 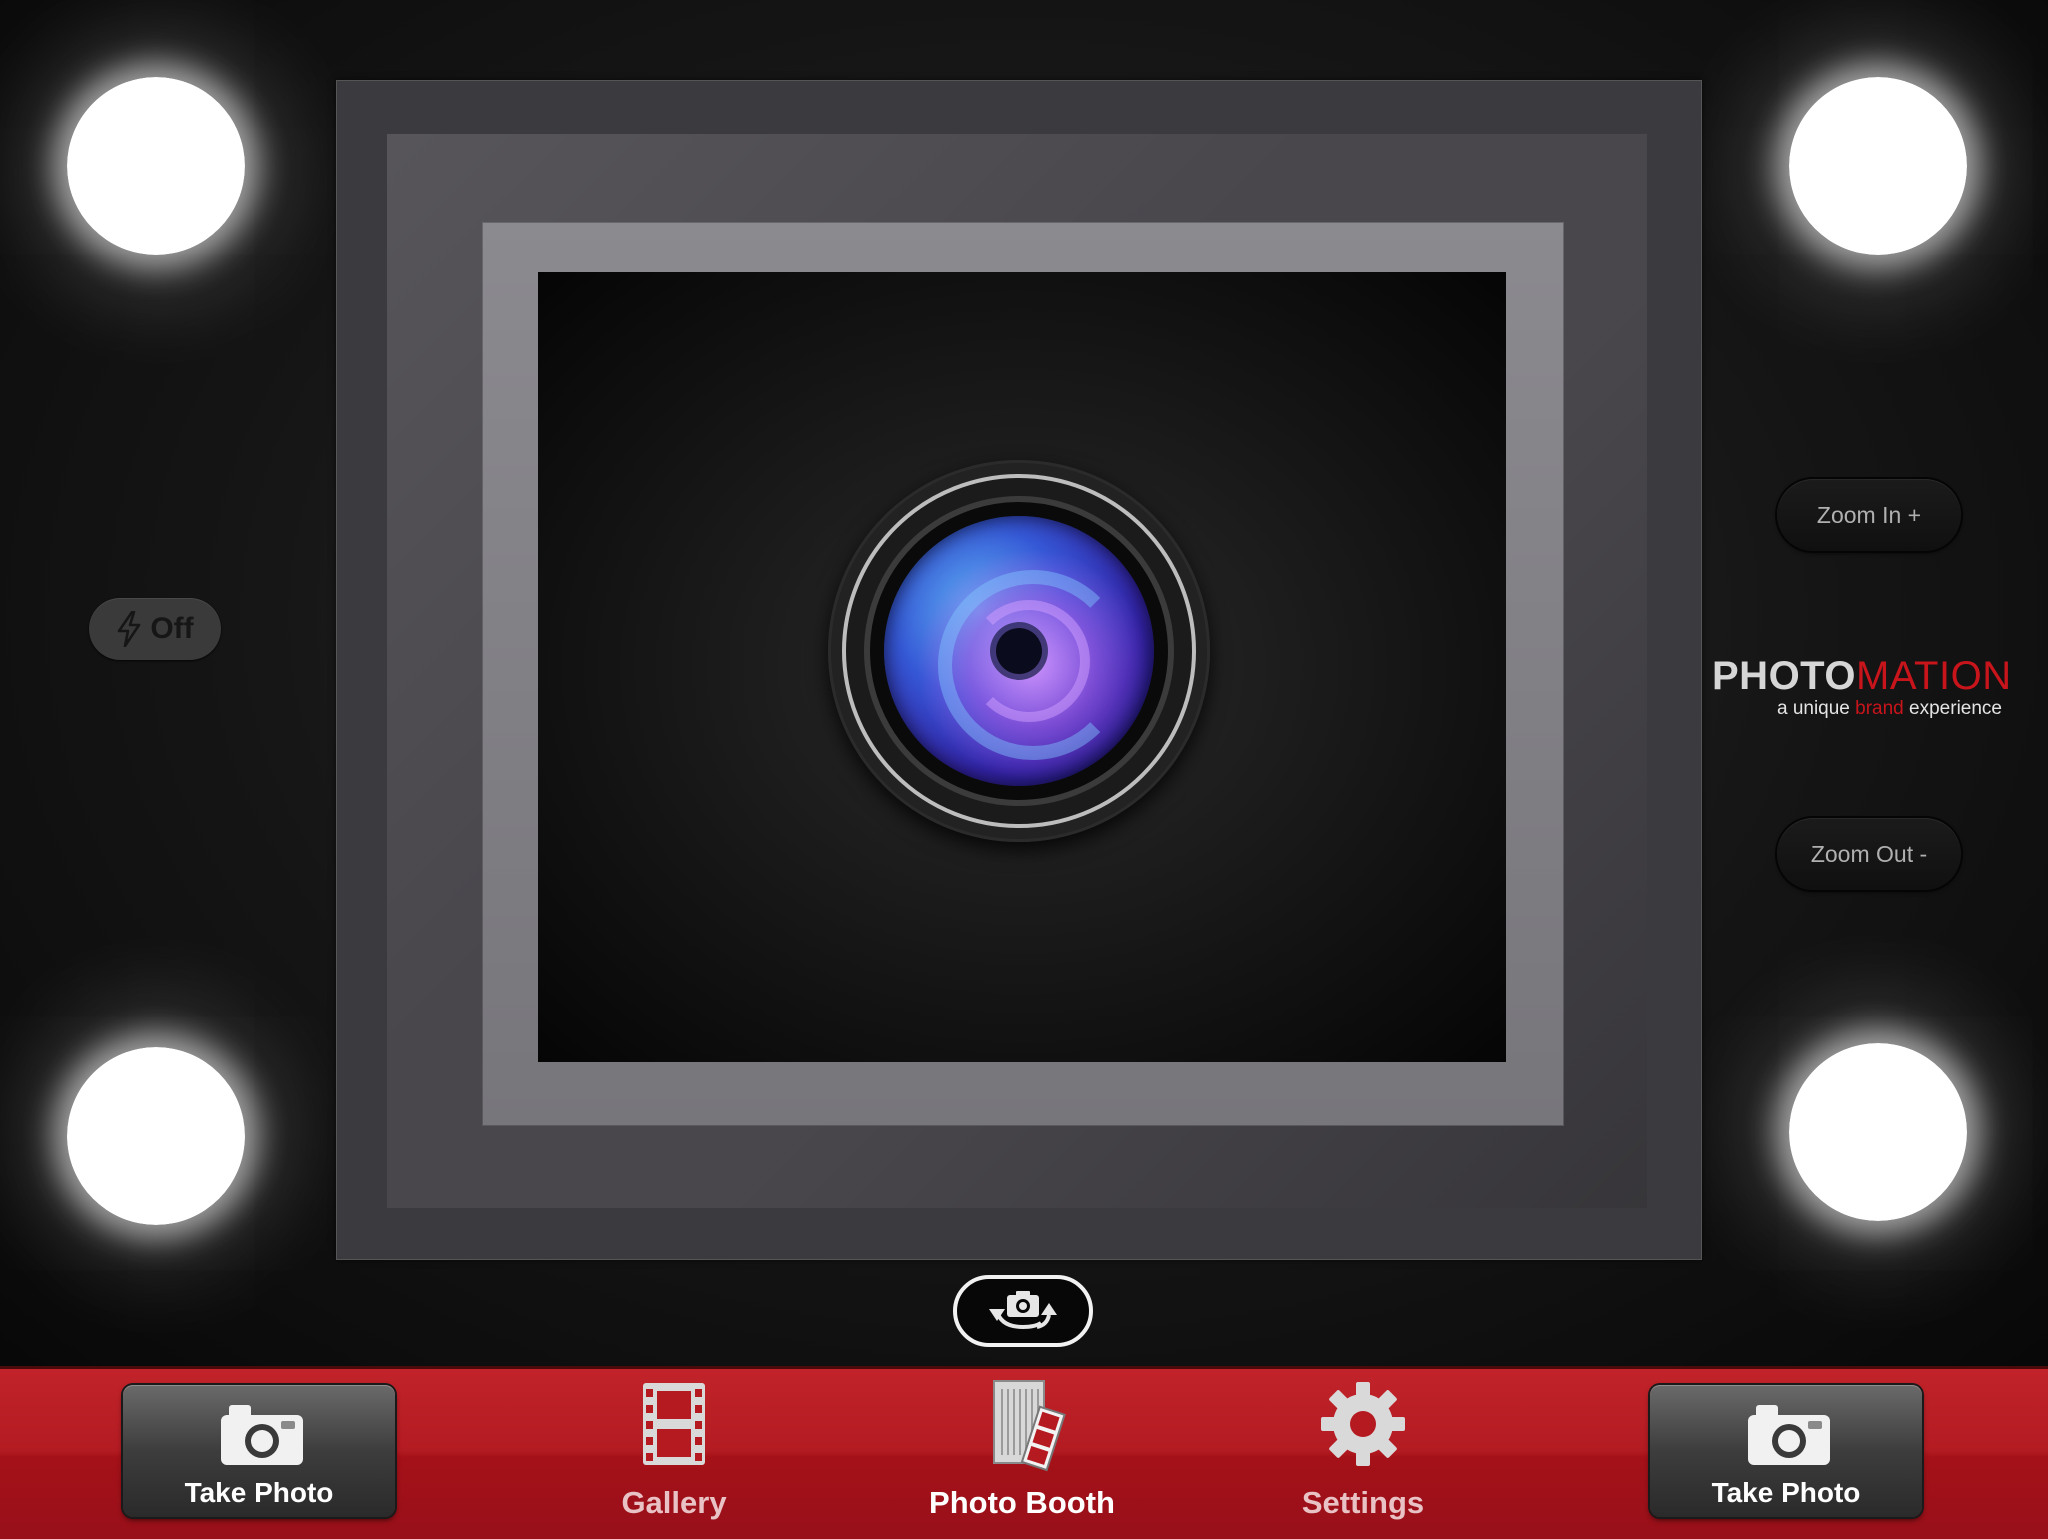 What do you see at coordinates (1869, 854) in the screenshot?
I see `zoom-out-button: Zoom Out -` at bounding box center [1869, 854].